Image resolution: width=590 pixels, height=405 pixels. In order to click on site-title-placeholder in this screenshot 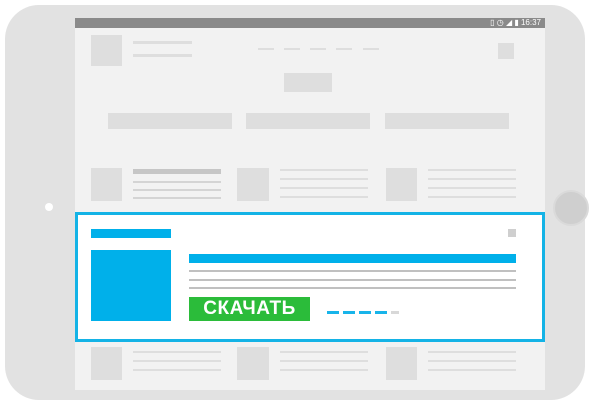, I will do `click(162, 42)`.